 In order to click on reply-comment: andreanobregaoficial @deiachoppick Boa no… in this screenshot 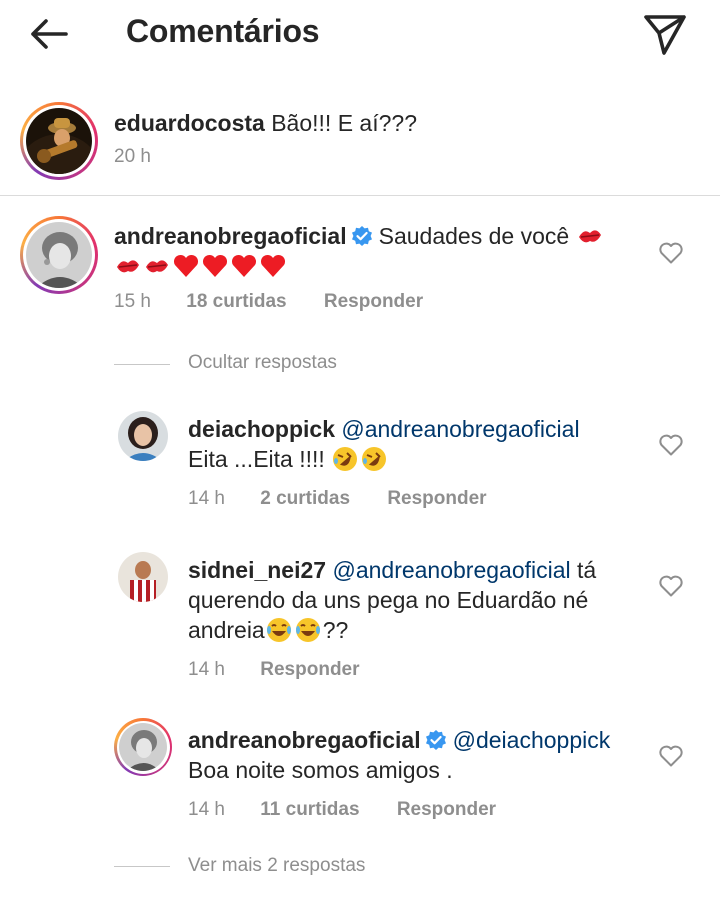, I will do `click(418, 773)`.